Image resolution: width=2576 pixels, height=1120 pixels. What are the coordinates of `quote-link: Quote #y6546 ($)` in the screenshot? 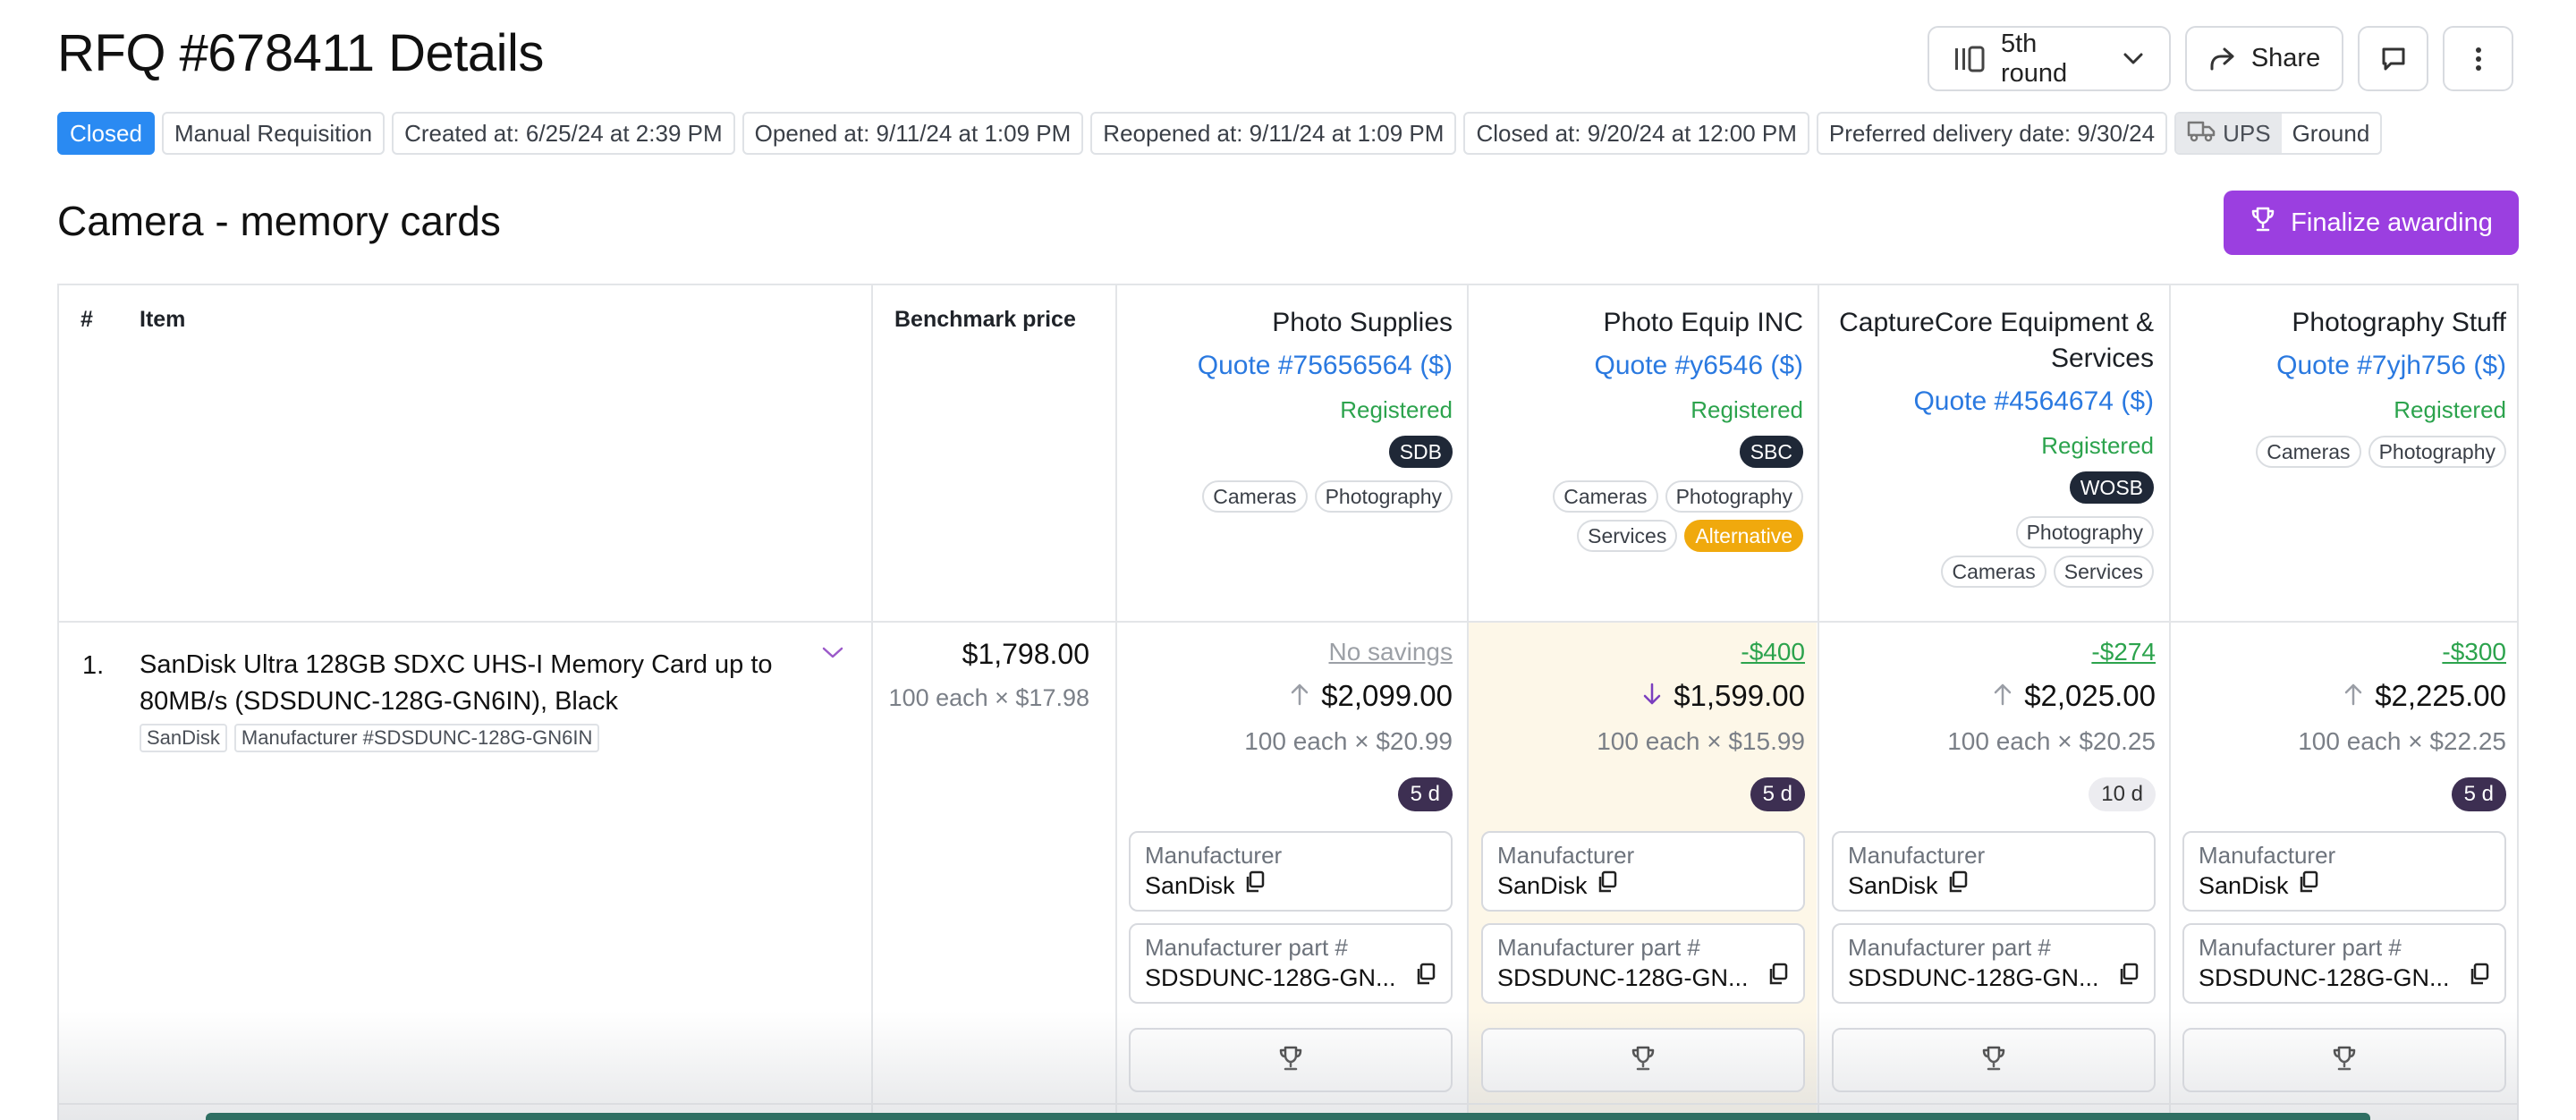 It's located at (1642, 366).